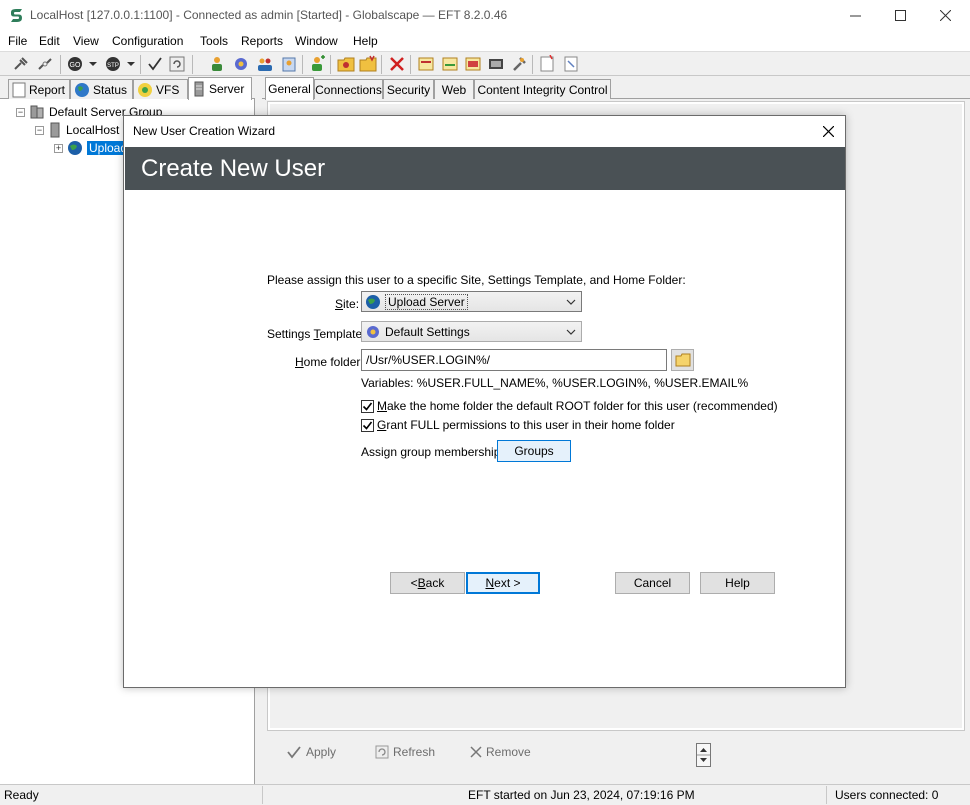 Image resolution: width=970 pixels, height=805 pixels. What do you see at coordinates (542, 89) in the screenshot?
I see `tab-content-integrity-control: Content Integrity Control` at bounding box center [542, 89].